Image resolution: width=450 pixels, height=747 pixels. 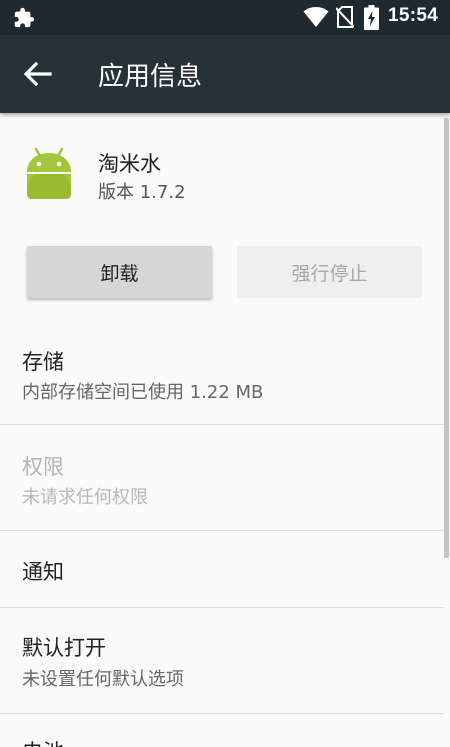 What do you see at coordinates (222, 569) in the screenshot?
I see `pref-notifications: 通知` at bounding box center [222, 569].